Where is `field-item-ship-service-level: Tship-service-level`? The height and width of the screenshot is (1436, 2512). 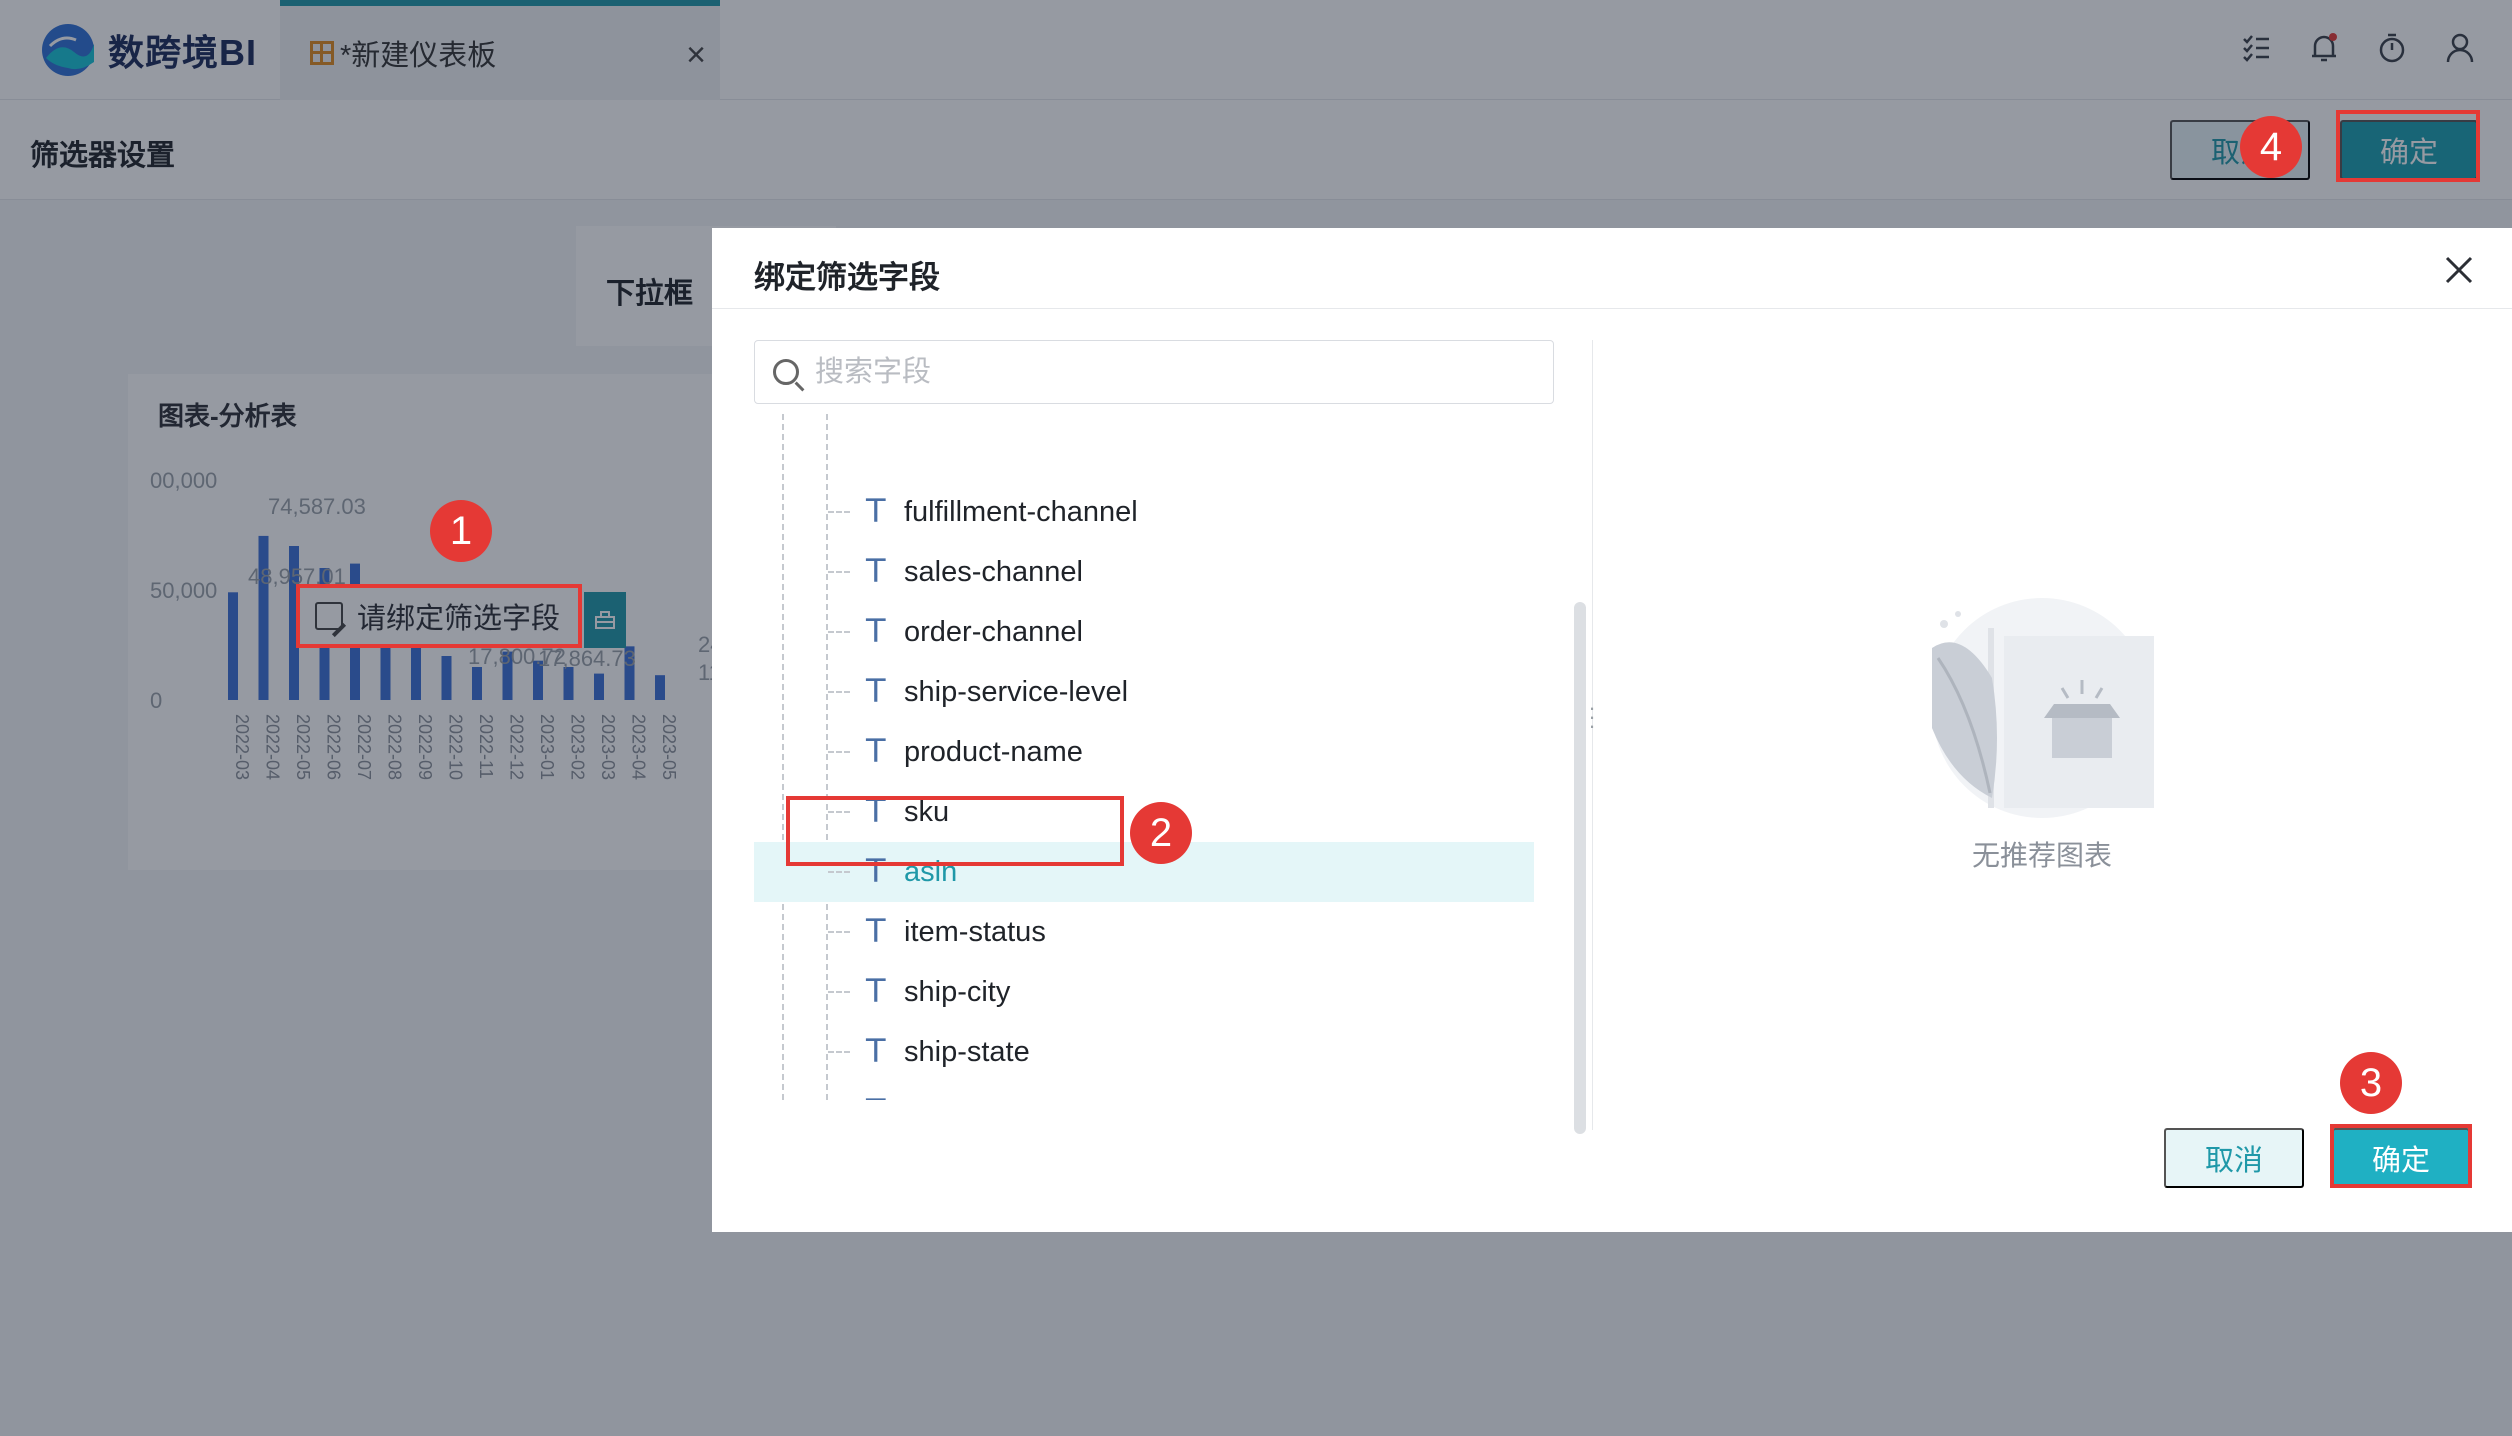 field-item-ship-service-level: Tship-service-level is located at coordinates (1144, 692).